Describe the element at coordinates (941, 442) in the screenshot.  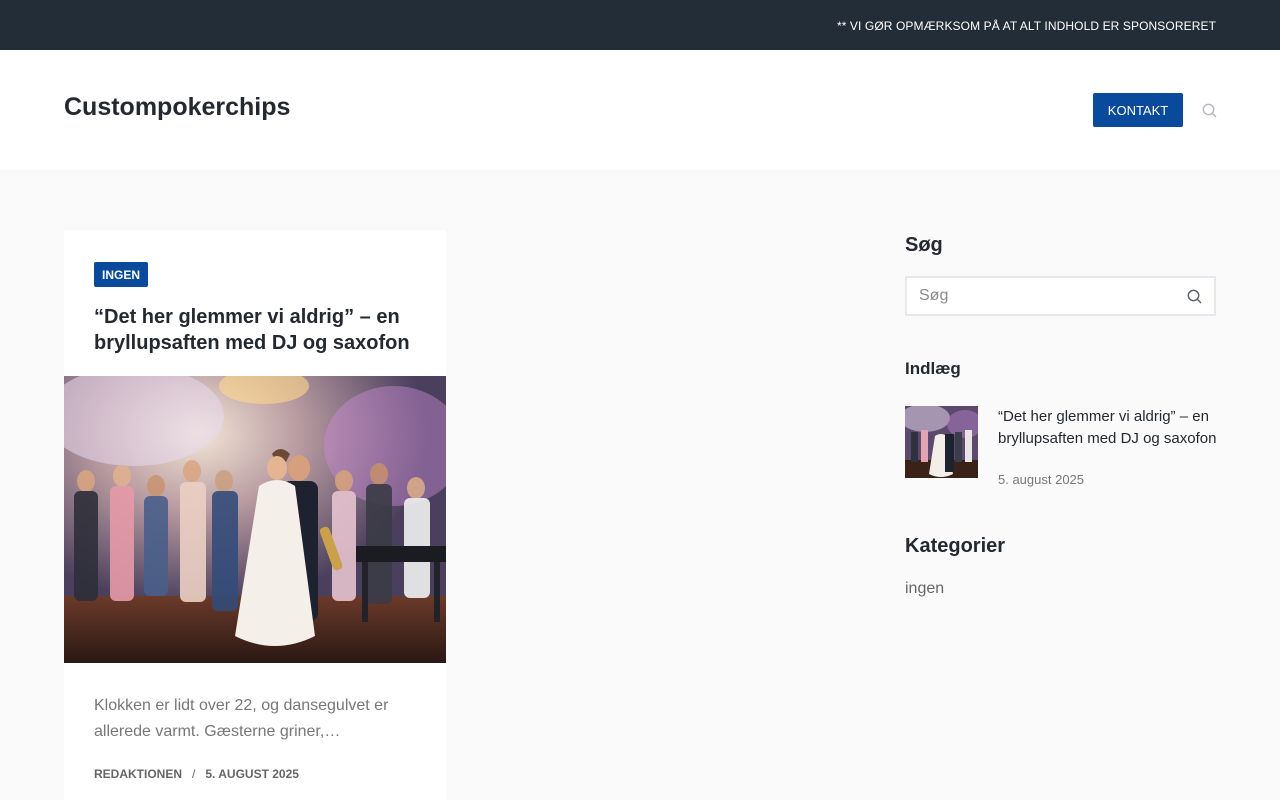
I see `recent-post-thumbnail` at that location.